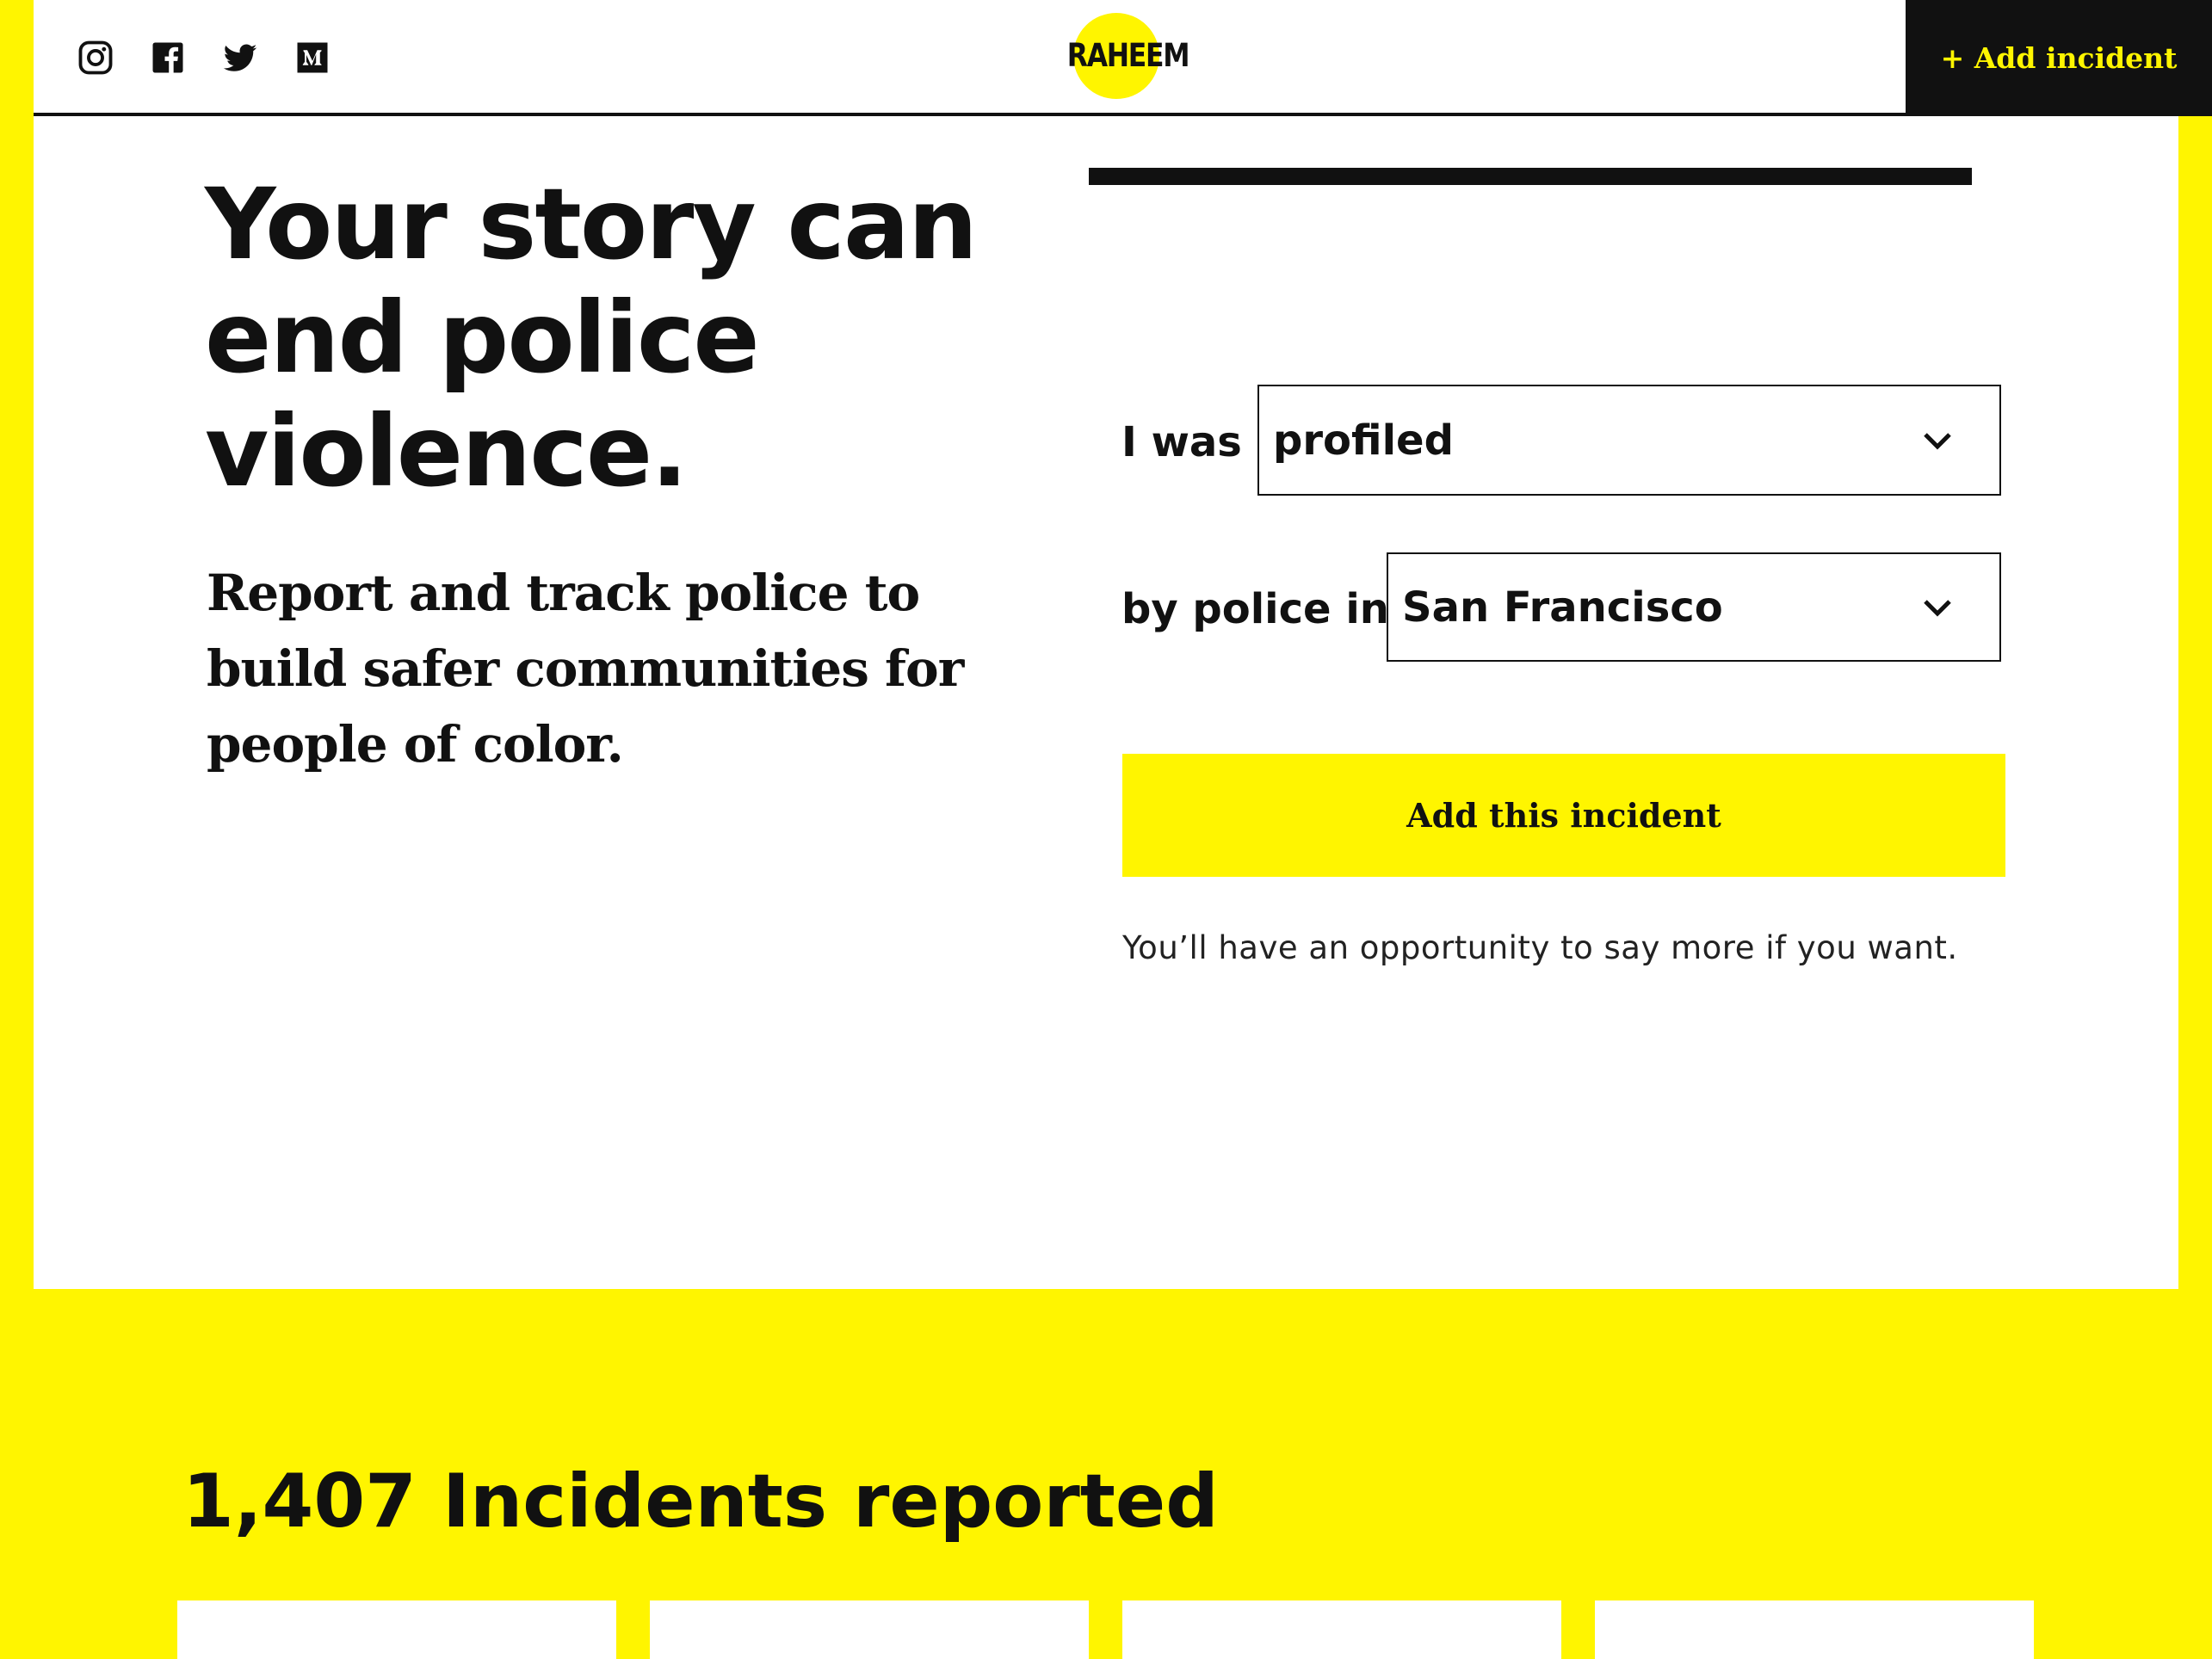  I want to click on instagram-icon, so click(96, 58).